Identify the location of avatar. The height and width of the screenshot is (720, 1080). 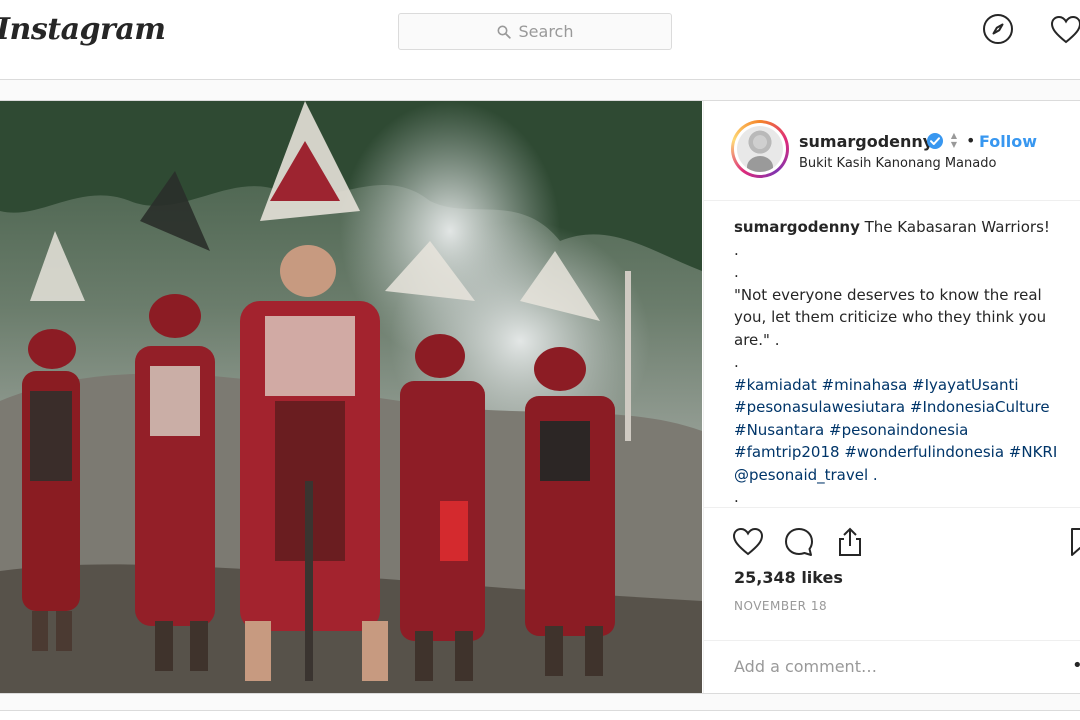
(760, 149).